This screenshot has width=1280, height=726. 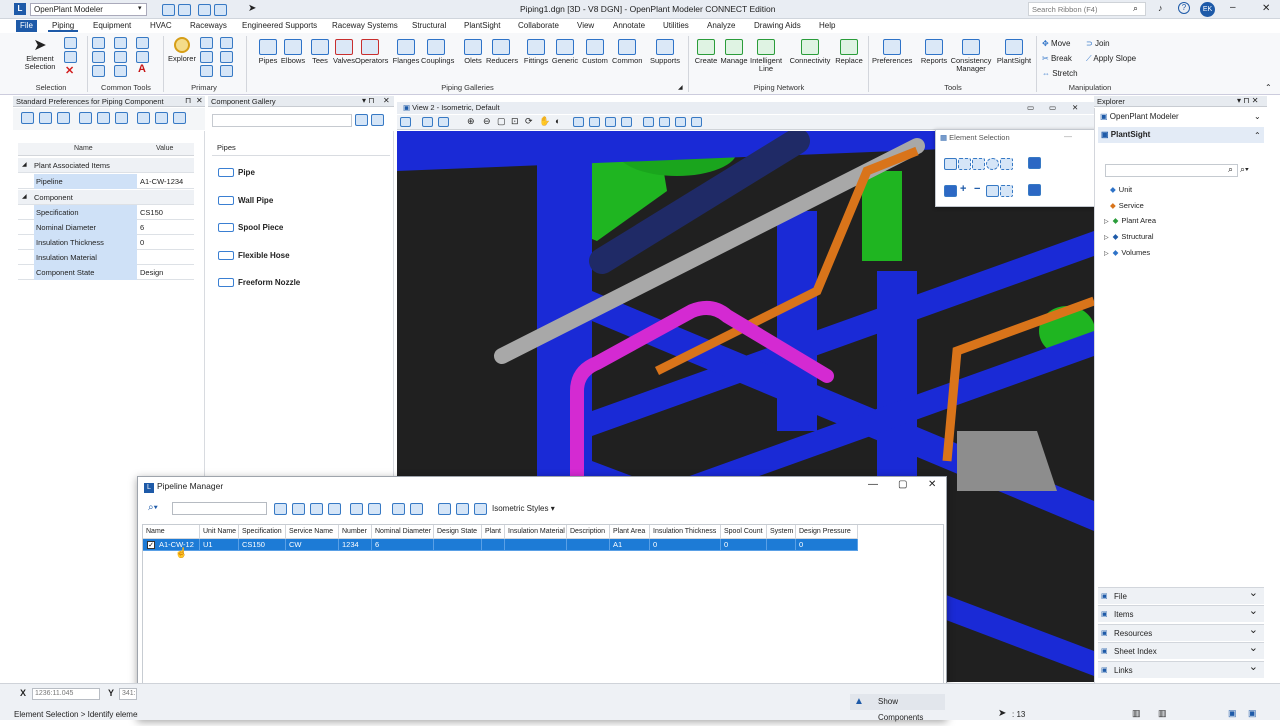 I want to click on gallery-operators-button: Operators, so click(x=371, y=52).